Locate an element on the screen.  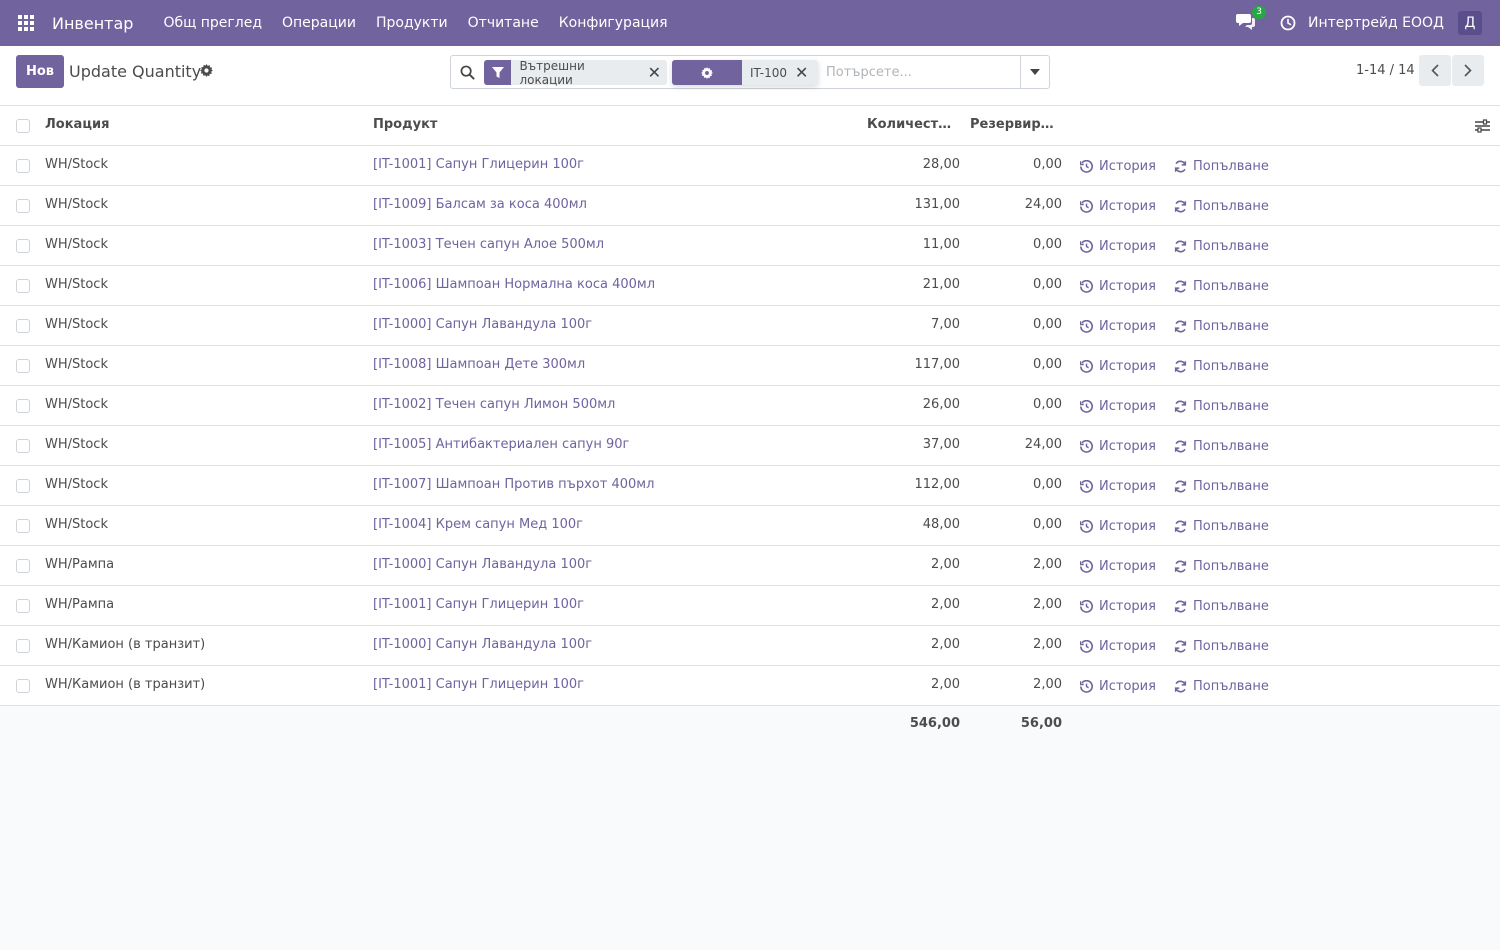
menu-item-configuration: Конфигурация is located at coordinates (613, 23).